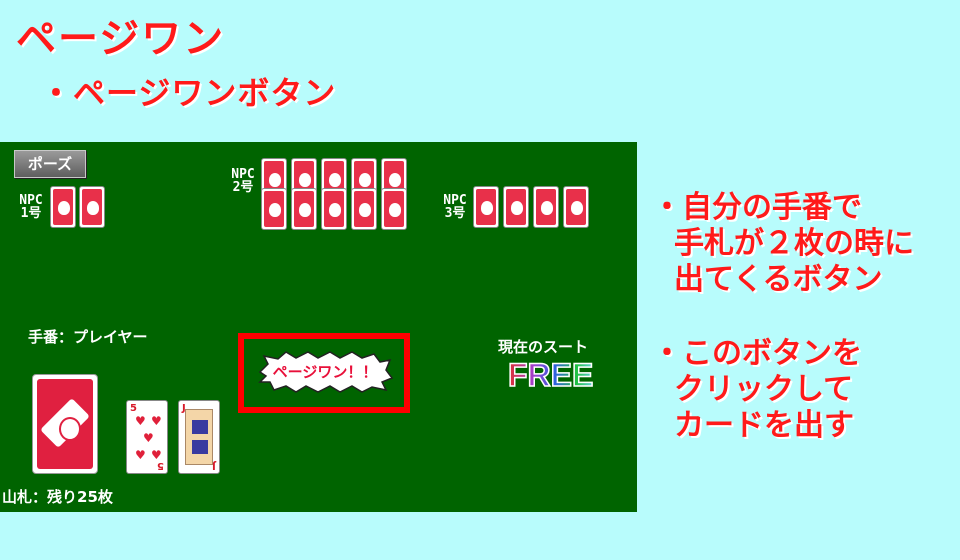 The width and height of the screenshot is (960, 560). I want to click on current-suit-label: 現在のスート, so click(543, 347).